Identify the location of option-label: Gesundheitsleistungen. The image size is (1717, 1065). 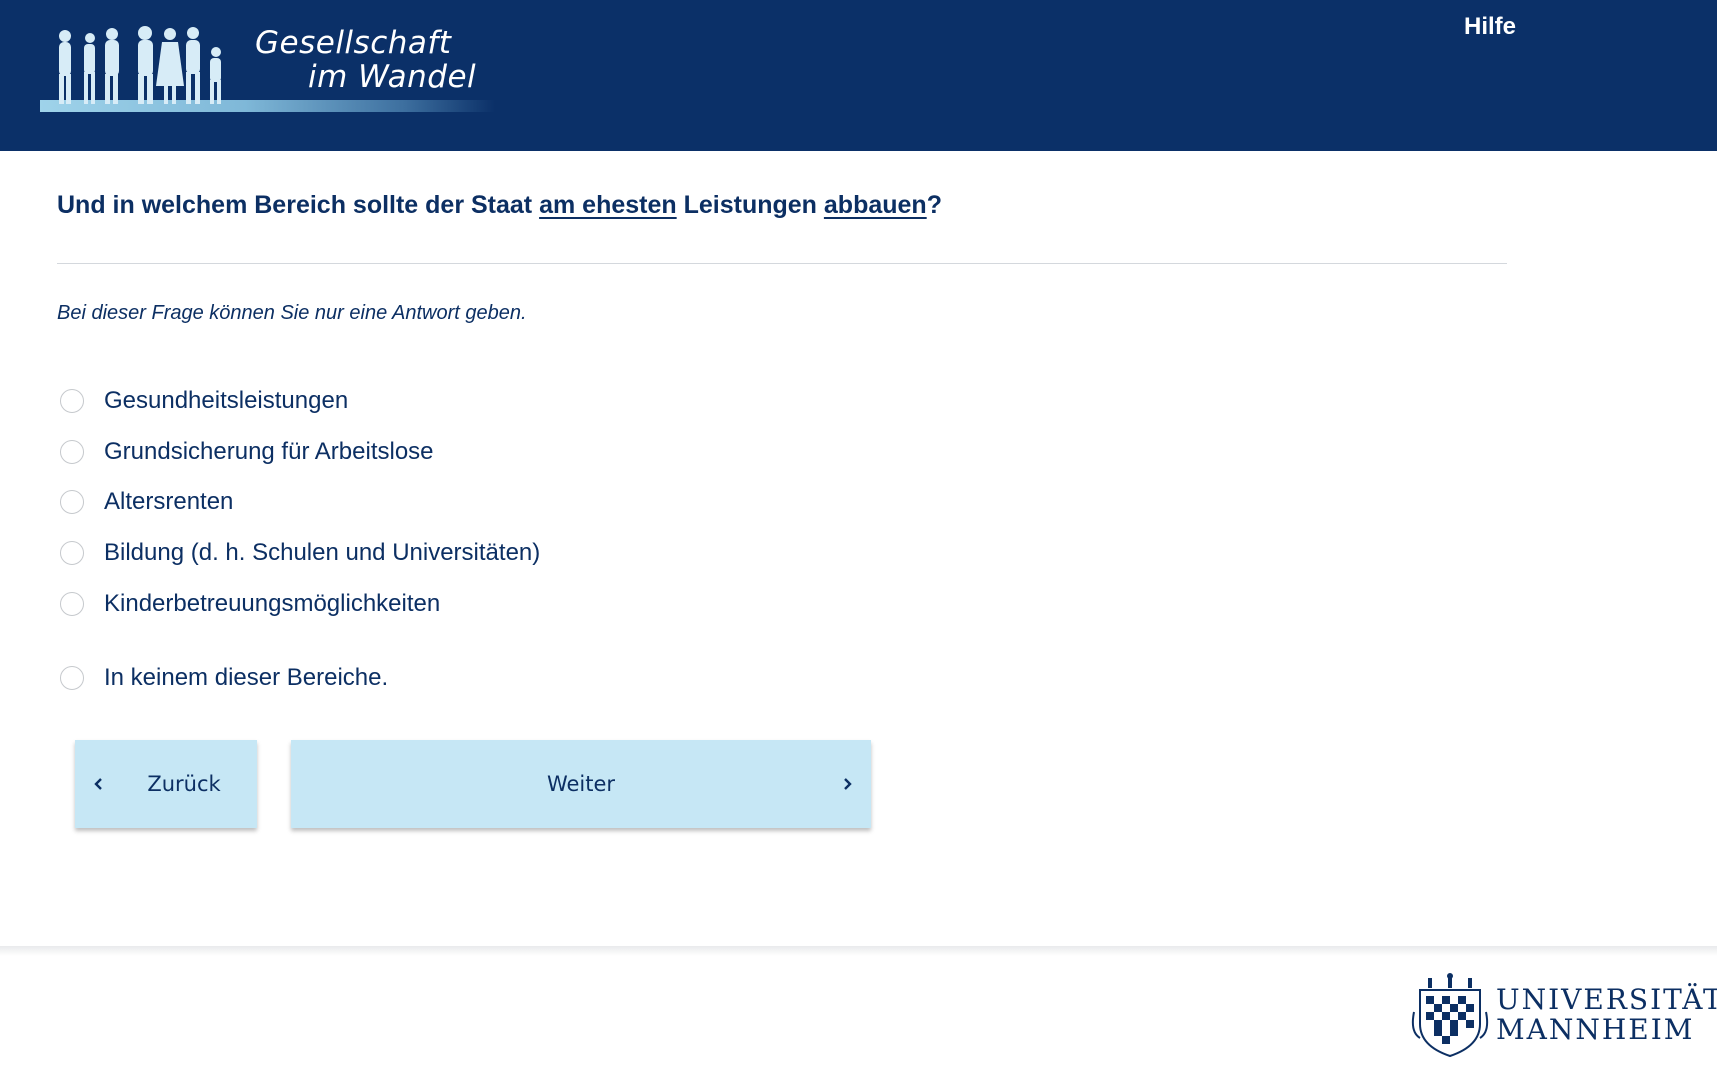
(226, 400).